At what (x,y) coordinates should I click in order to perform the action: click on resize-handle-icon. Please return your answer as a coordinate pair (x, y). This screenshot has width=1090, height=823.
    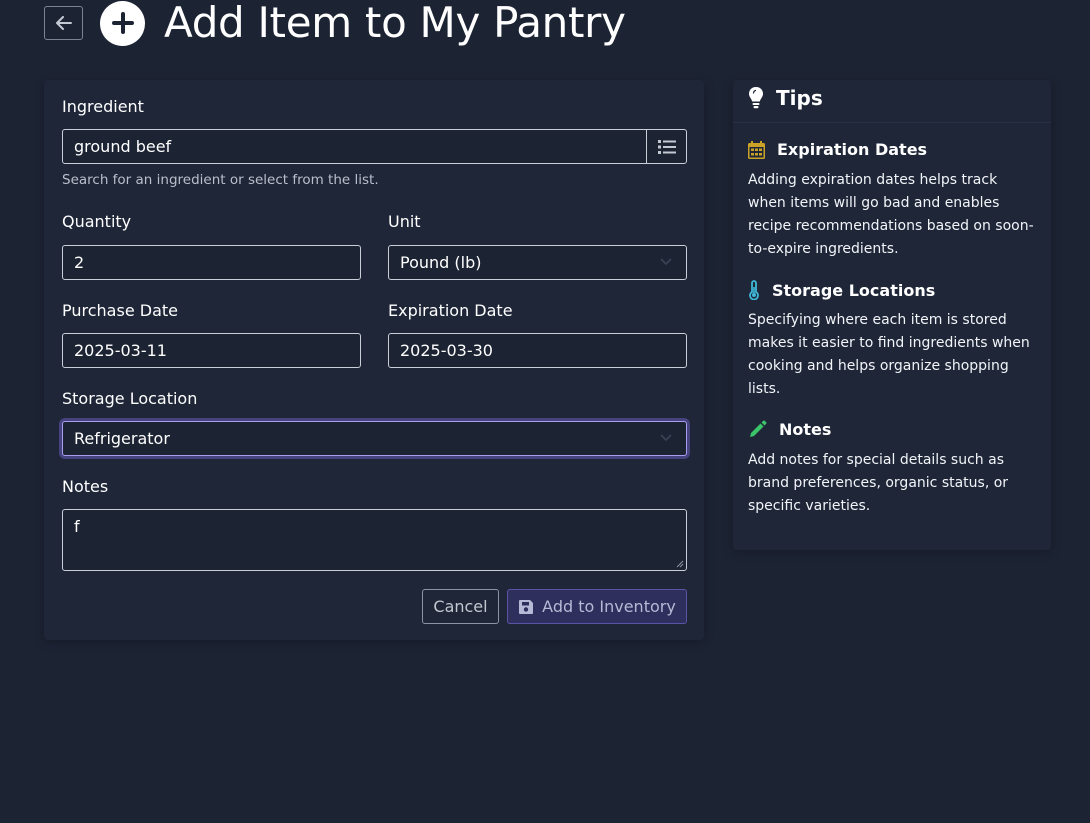
    Looking at the image, I should click on (680, 564).